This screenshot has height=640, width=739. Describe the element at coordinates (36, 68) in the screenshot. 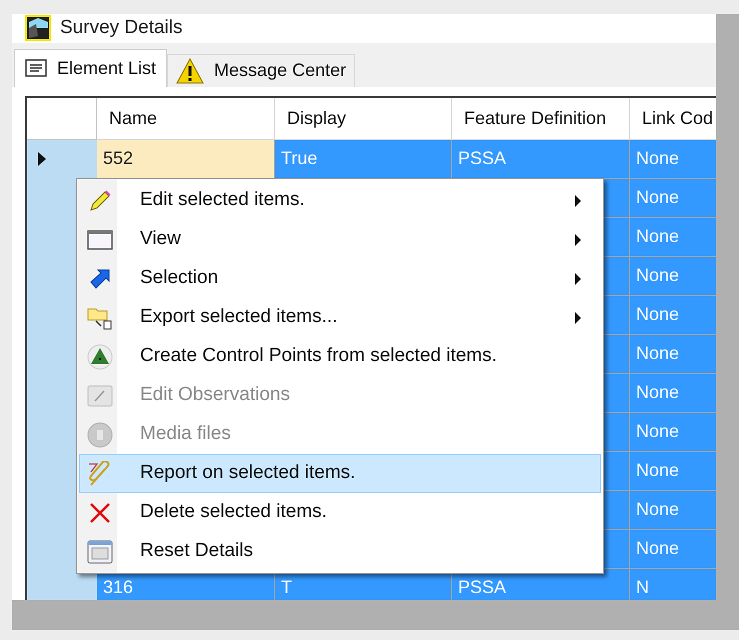

I see `list-icon` at that location.